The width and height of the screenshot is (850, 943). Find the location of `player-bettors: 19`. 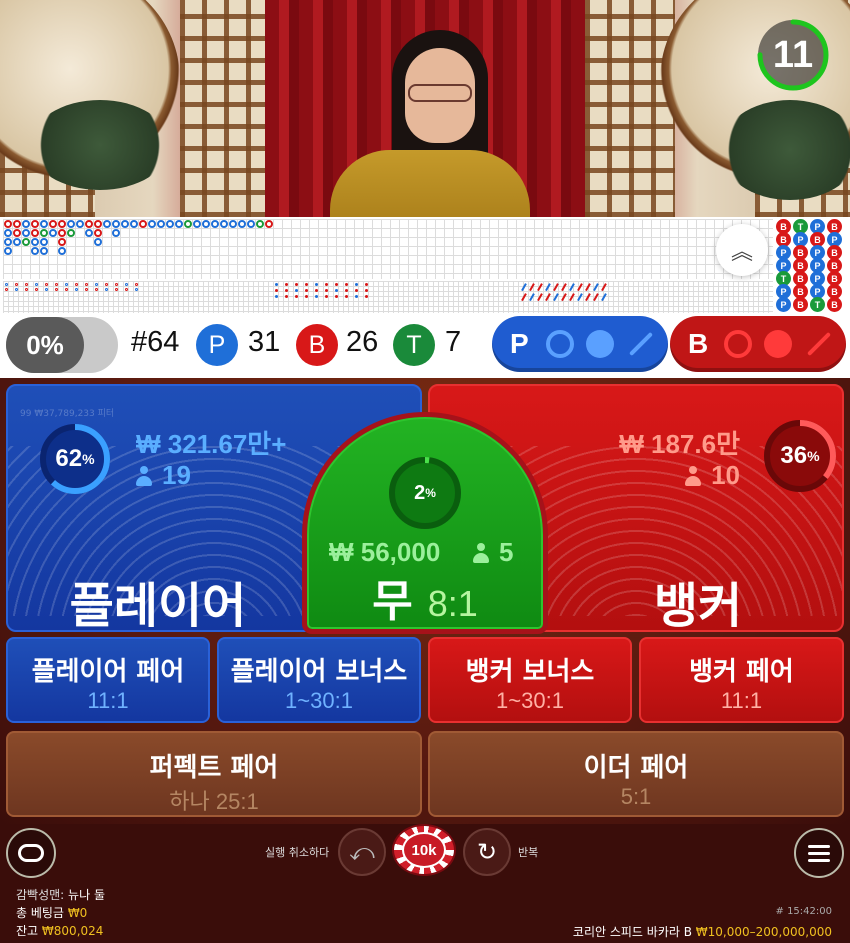

player-bettors: 19 is located at coordinates (163, 475).